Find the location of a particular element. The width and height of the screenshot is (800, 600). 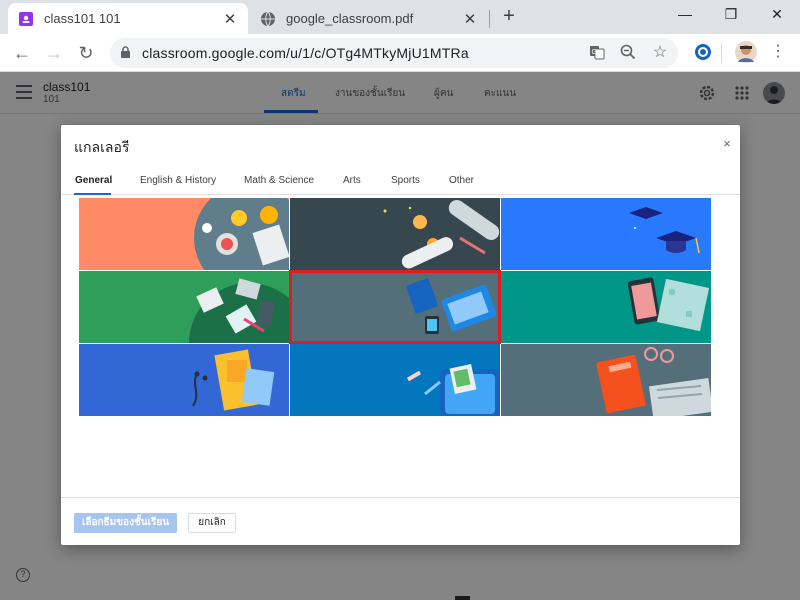

theme-tile-coffee is located at coordinates (184, 234).